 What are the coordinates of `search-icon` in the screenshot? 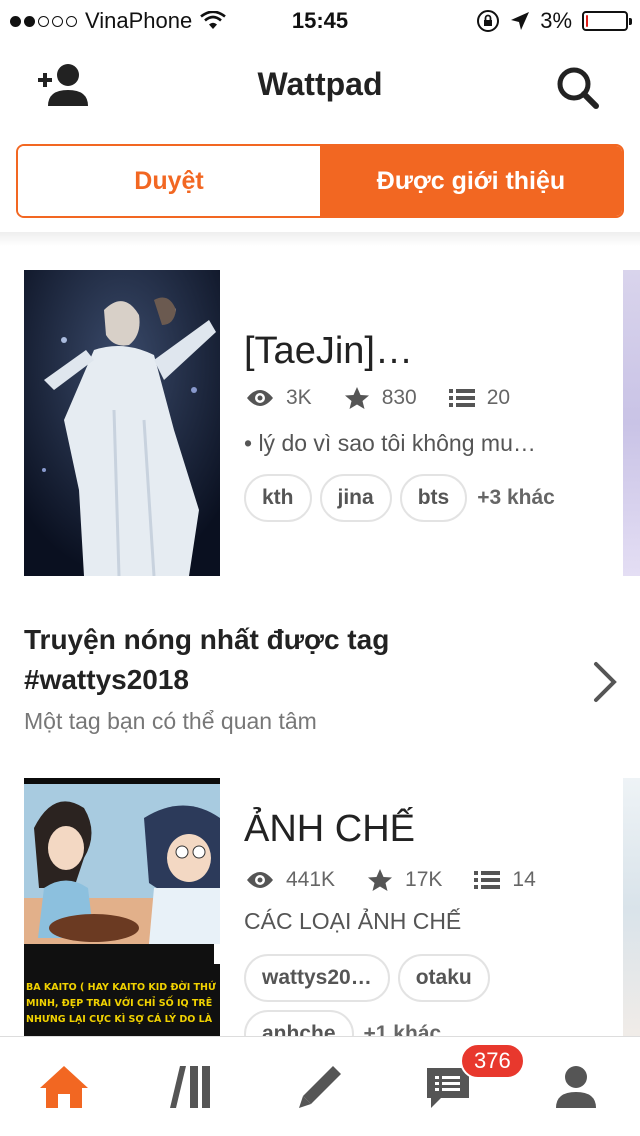 It's located at (578, 88).